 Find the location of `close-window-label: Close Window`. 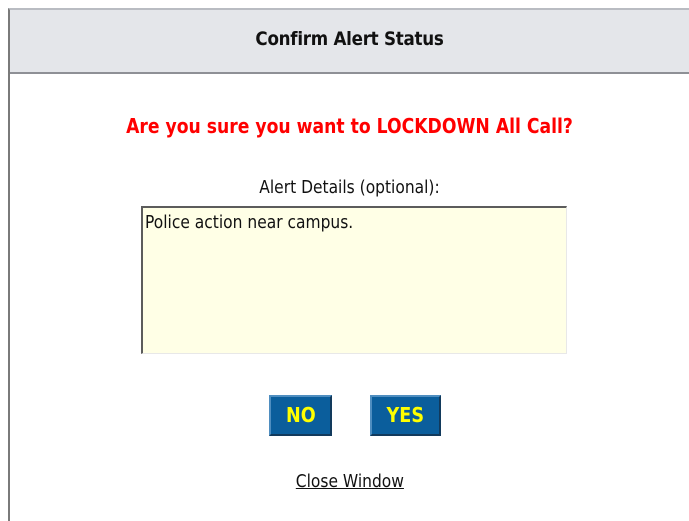

close-window-label: Close Window is located at coordinates (349, 481).